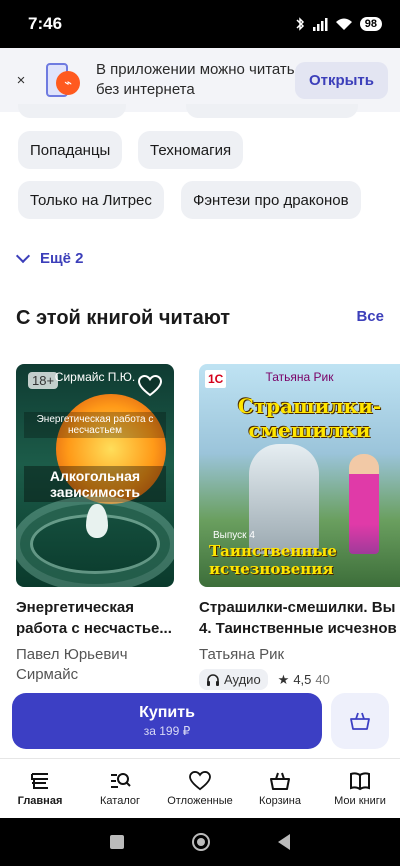 Image resolution: width=400 pixels, height=866 pixels. Describe the element at coordinates (95, 484) in the screenshot. I see `cover-subtitle: Алкогольная зависимость` at that location.